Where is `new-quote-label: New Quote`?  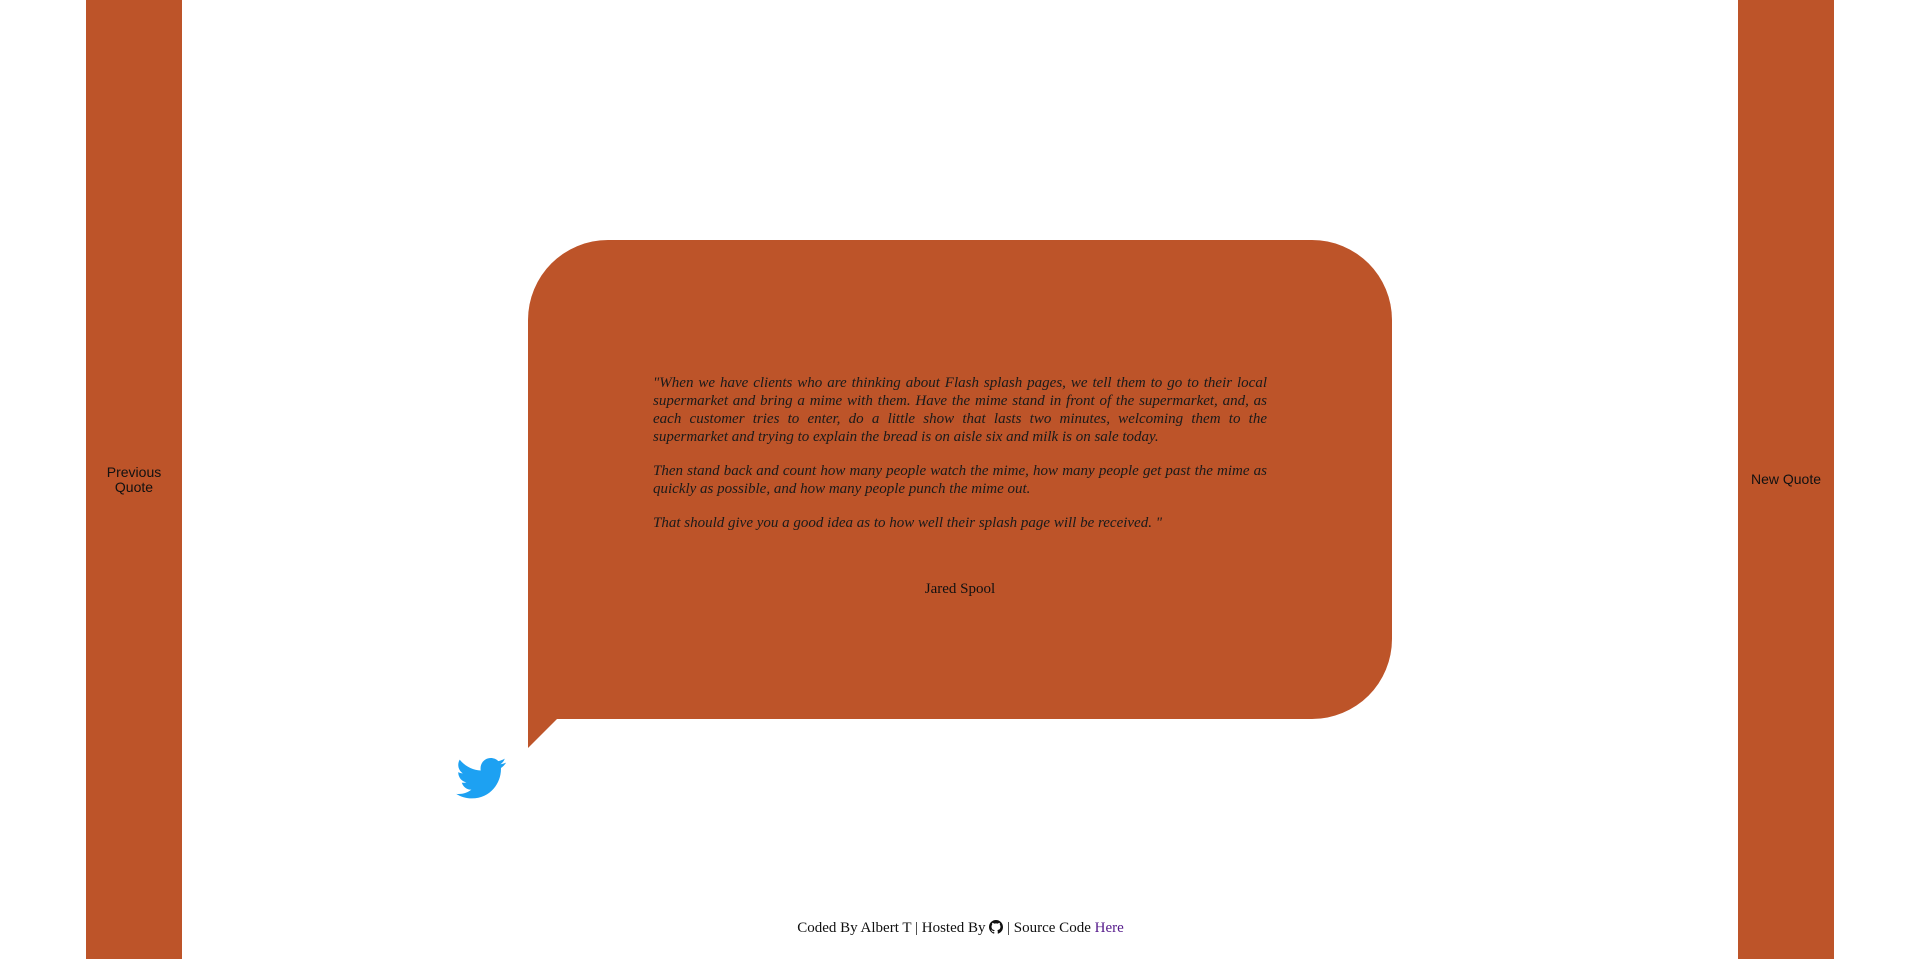 new-quote-label: New Quote is located at coordinates (1786, 479).